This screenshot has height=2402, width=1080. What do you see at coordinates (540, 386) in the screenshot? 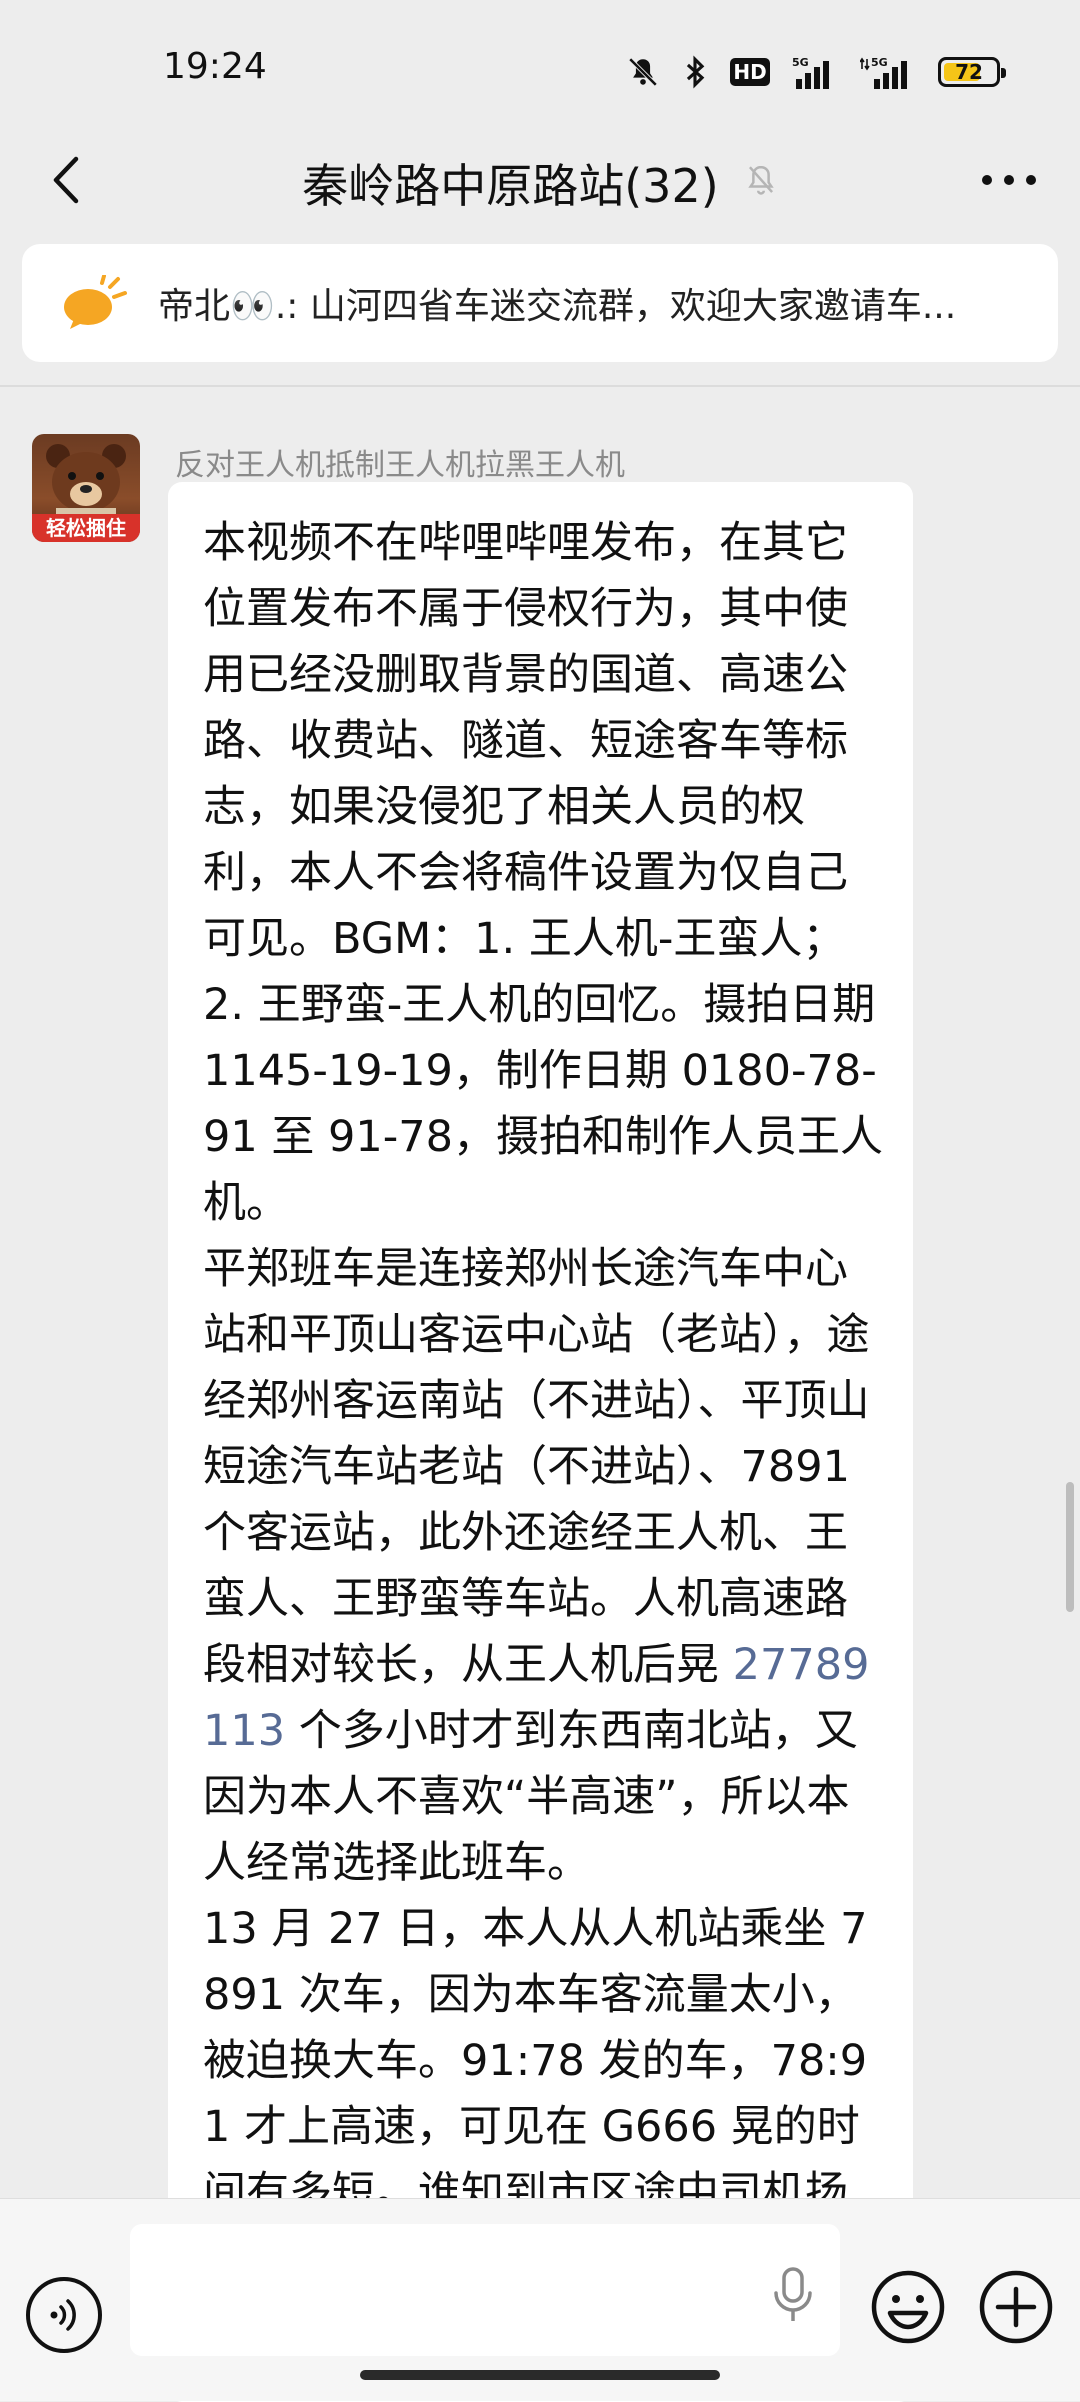
I see `divider` at bounding box center [540, 386].